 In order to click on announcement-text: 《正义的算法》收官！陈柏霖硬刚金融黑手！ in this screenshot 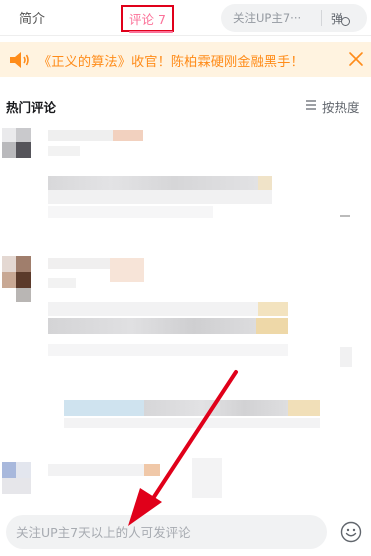, I will do `click(171, 62)`.